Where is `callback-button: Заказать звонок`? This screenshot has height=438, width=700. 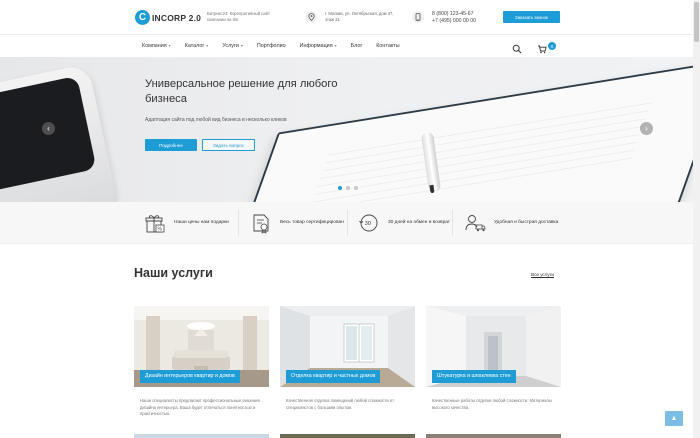 callback-button: Заказать звонок is located at coordinates (531, 17).